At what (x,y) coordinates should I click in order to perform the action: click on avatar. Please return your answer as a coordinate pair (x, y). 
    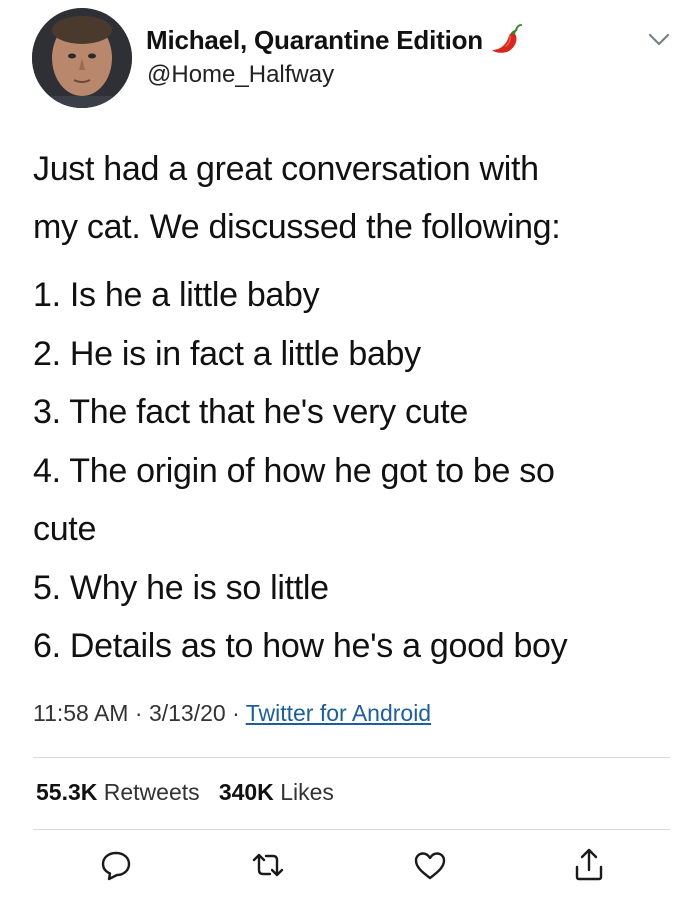
    Looking at the image, I should click on (82, 58).